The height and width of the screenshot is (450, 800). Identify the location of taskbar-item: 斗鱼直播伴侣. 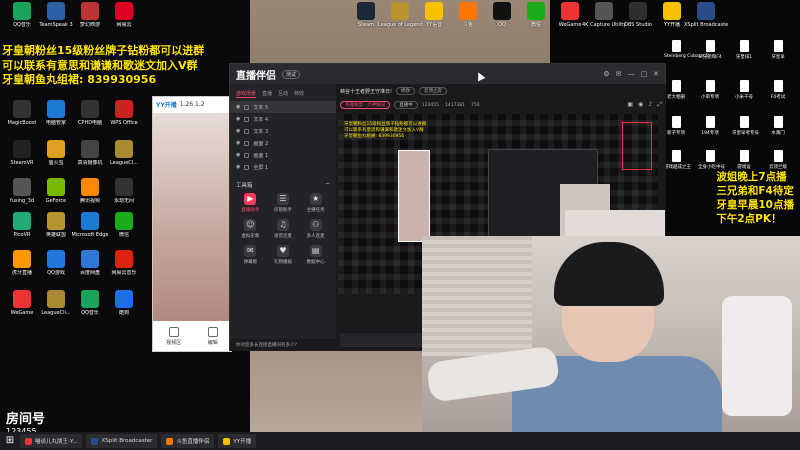
(188, 441).